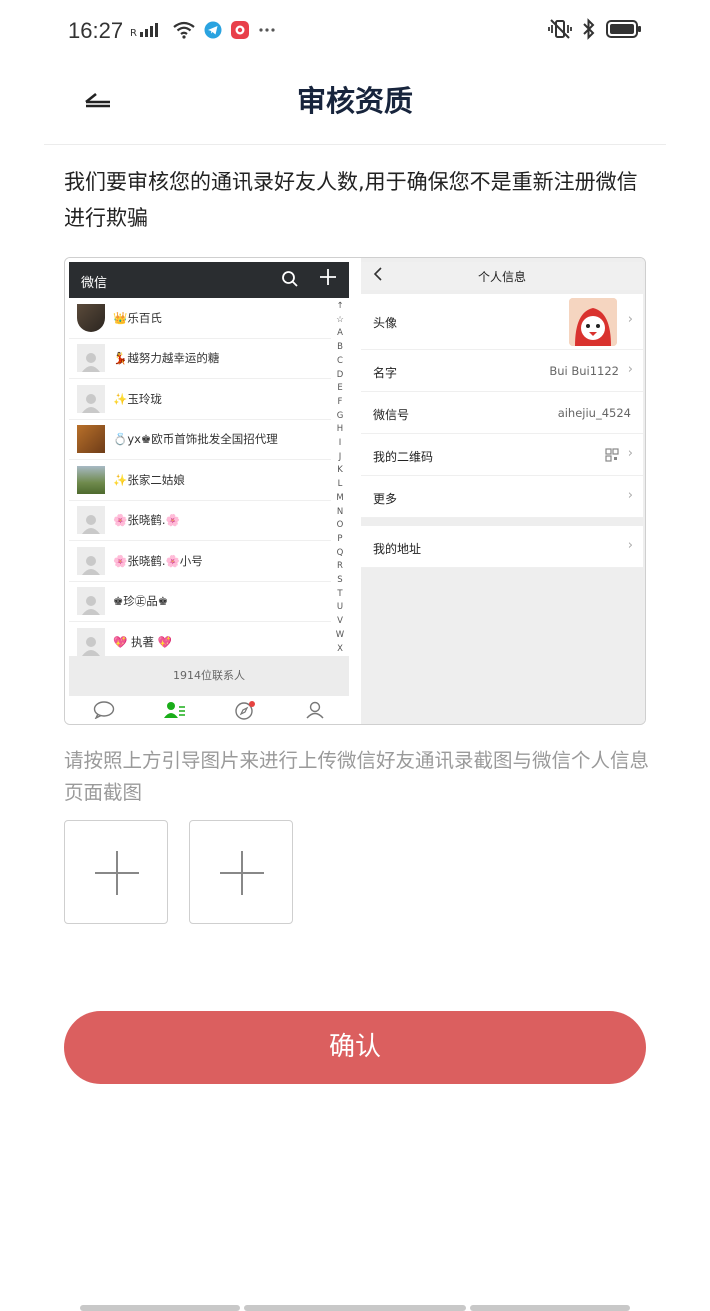 This screenshot has height=1311, width=710. What do you see at coordinates (245, 712) in the screenshot?
I see `discover-icon` at bounding box center [245, 712].